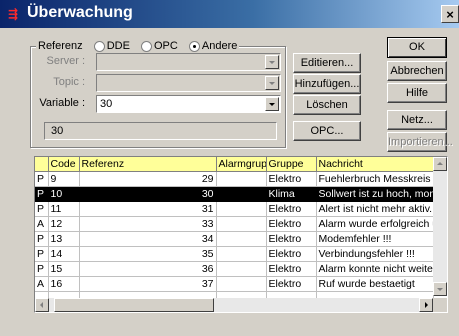 The height and width of the screenshot is (336, 459). Describe the element at coordinates (42, 305) in the screenshot. I see `scroll-left-icon` at that location.